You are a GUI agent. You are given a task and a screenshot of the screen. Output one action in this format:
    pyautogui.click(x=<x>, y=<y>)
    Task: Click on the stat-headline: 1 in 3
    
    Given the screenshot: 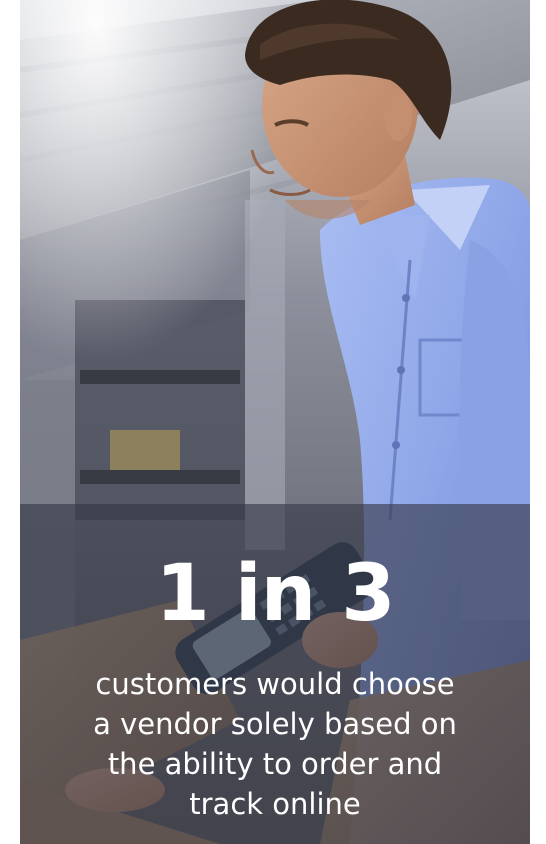 What is the action you would take?
    pyautogui.click(x=275, y=594)
    